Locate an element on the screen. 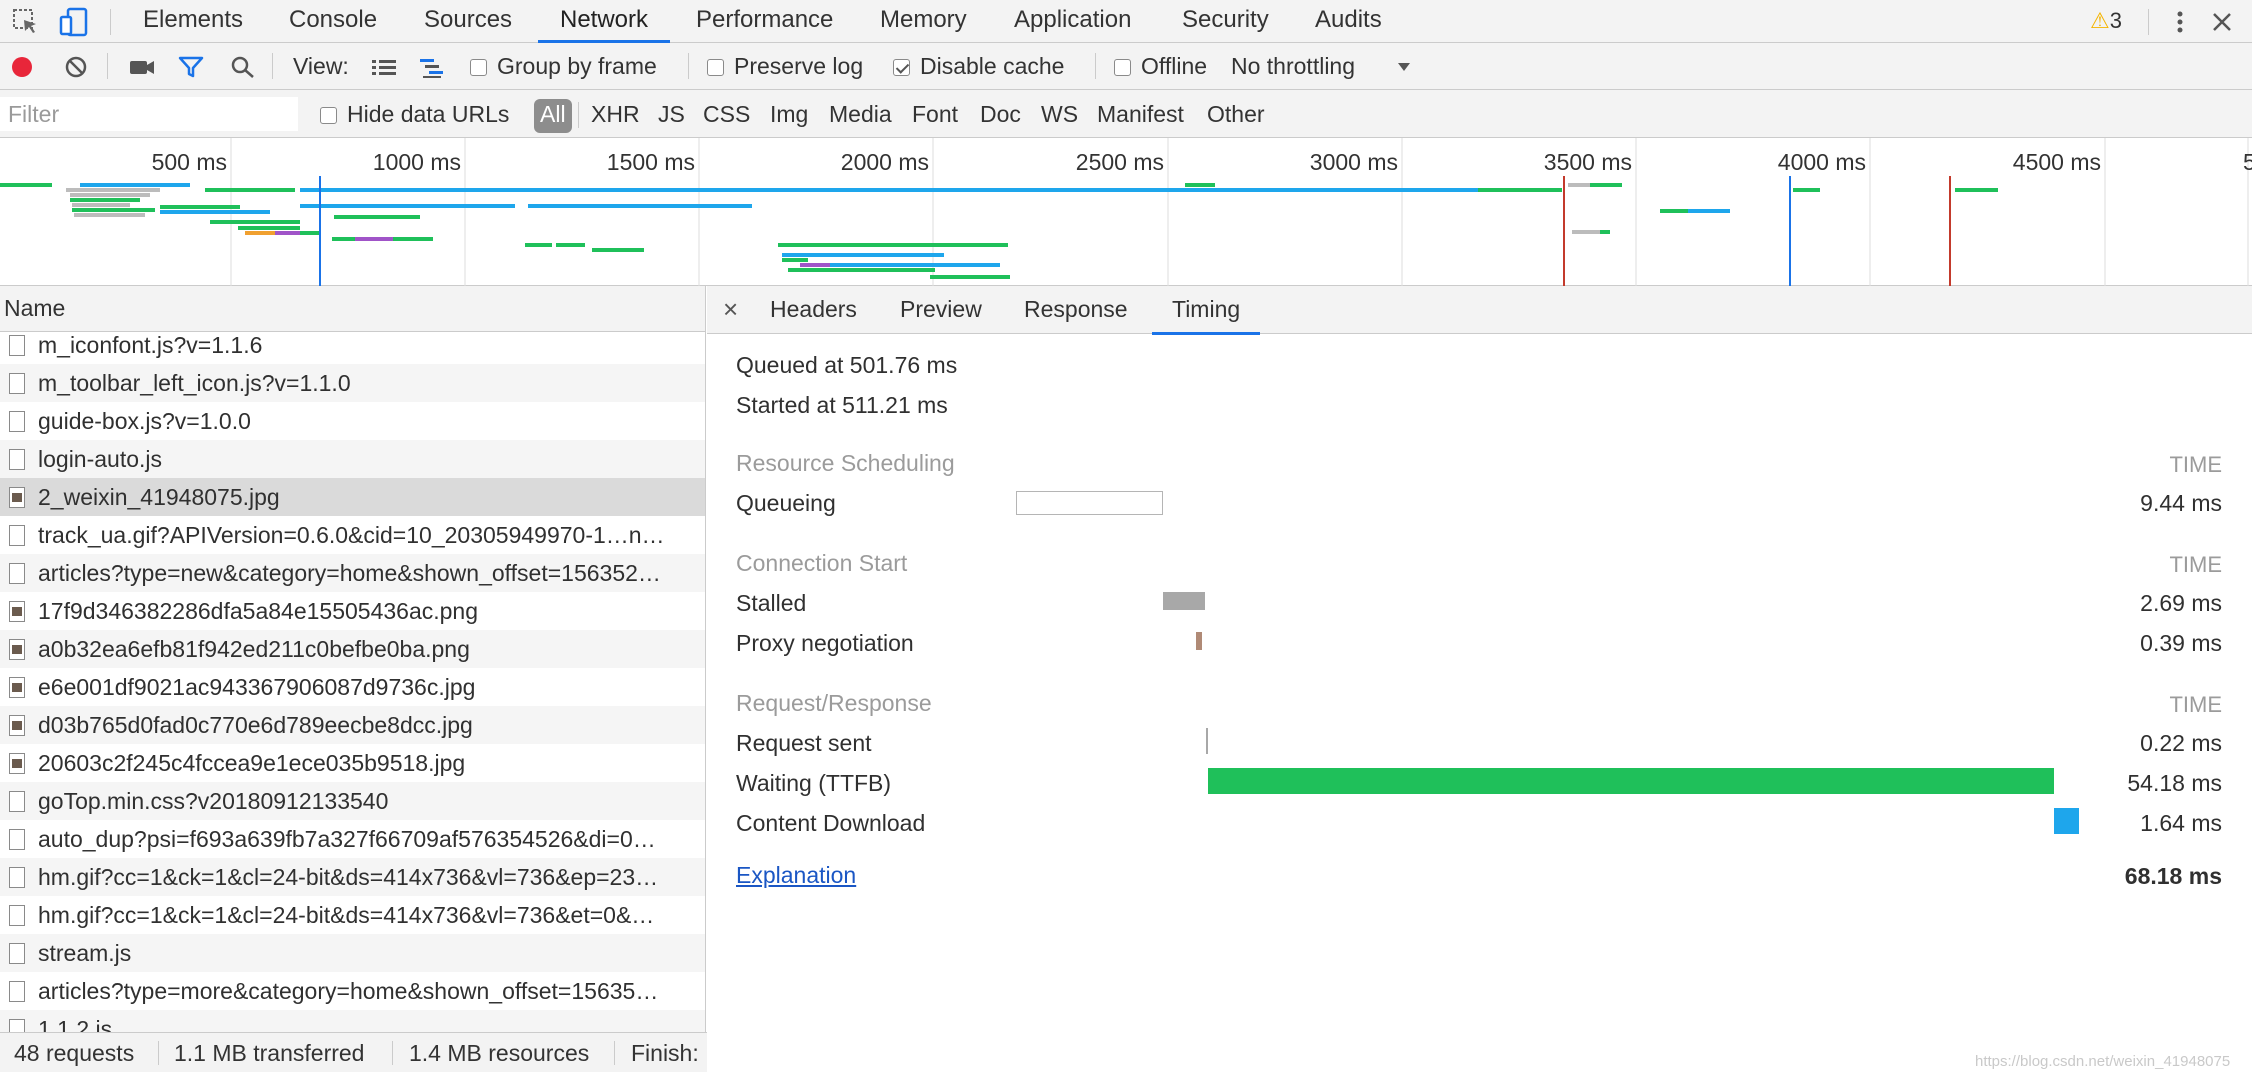 The width and height of the screenshot is (2252, 1082). timing-value-request-sent: 0.22 ms is located at coordinates (2181, 743).